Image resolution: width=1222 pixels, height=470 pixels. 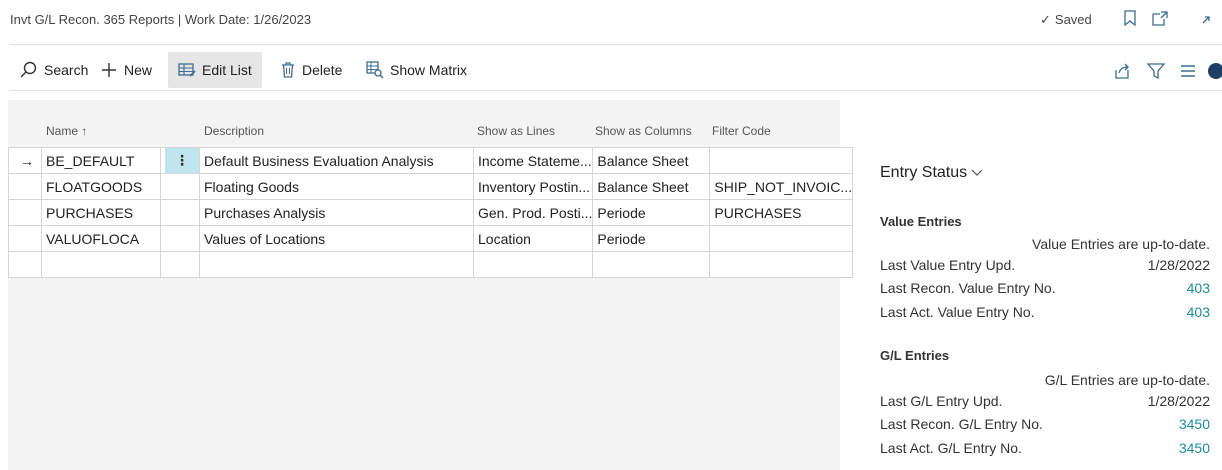 I want to click on delete-label: Delete, so click(x=322, y=70).